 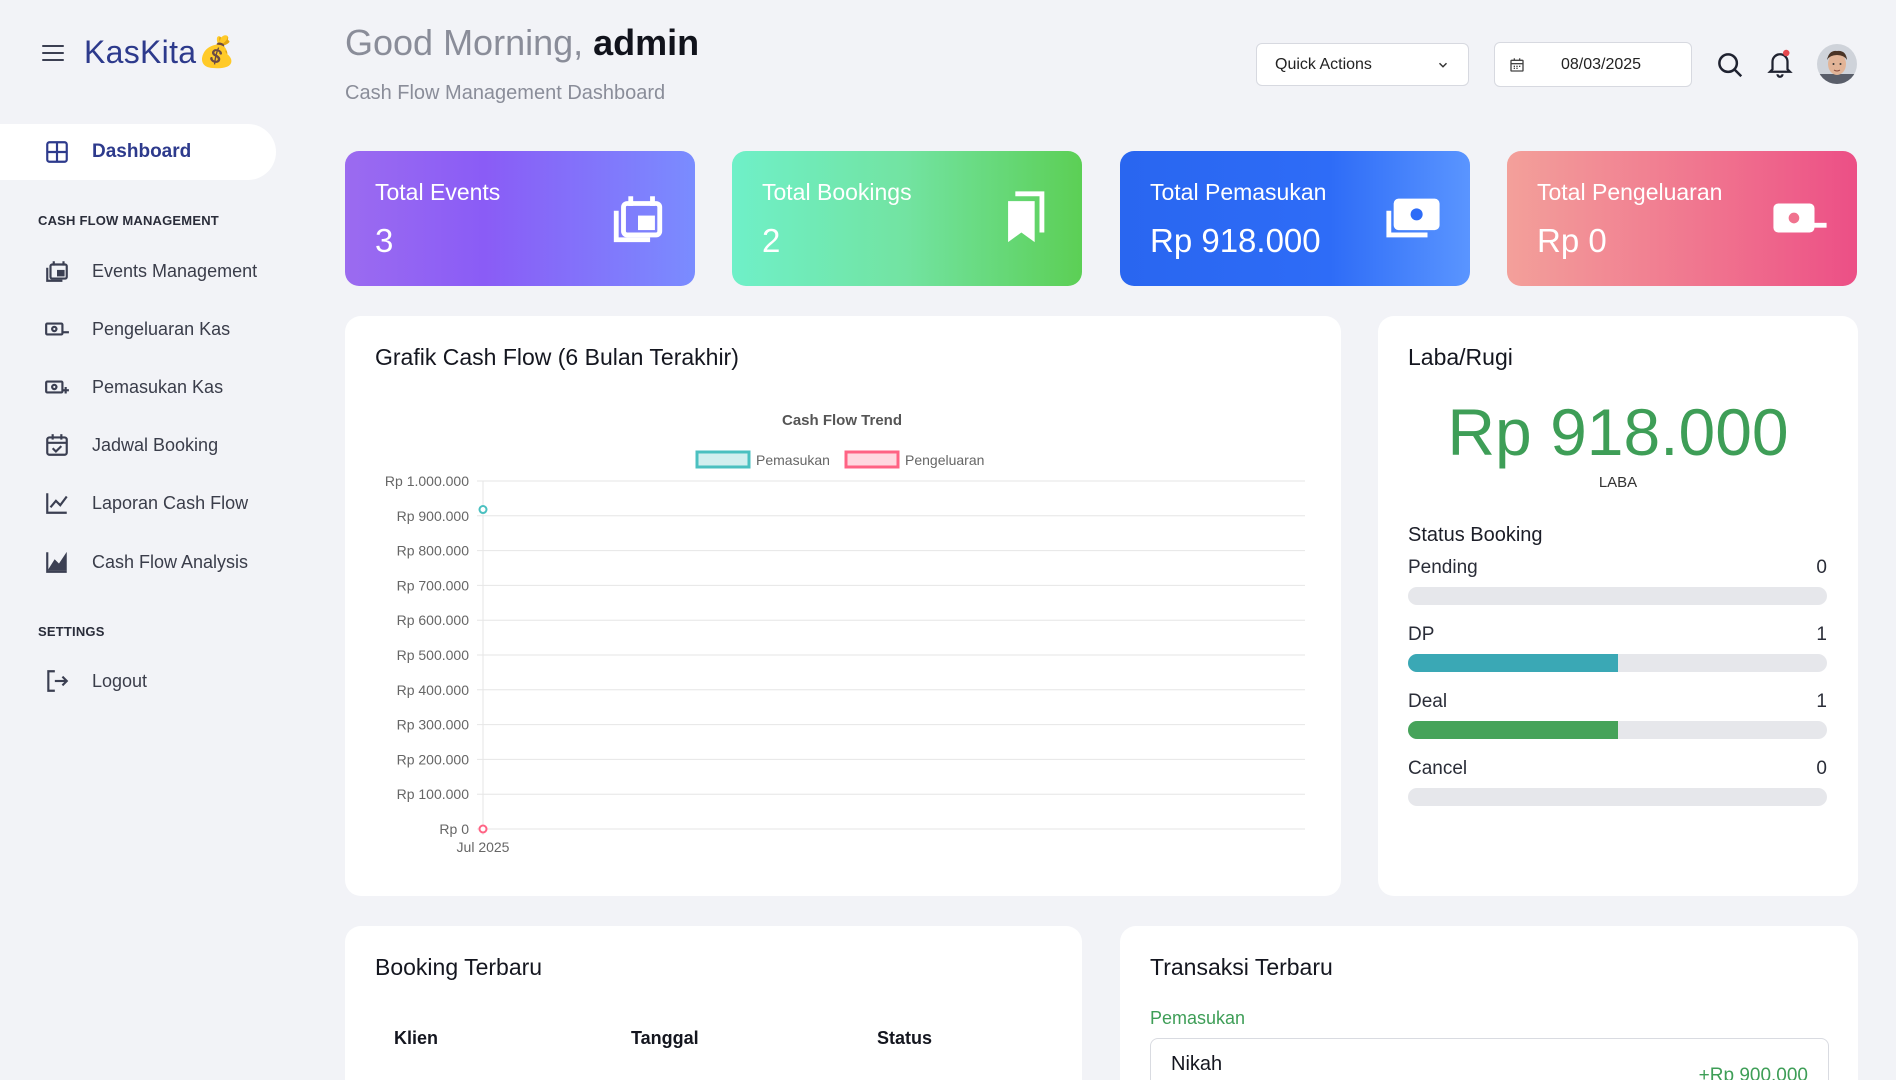 What do you see at coordinates (217, 52) in the screenshot?
I see `money-bag-icon: 💰` at bounding box center [217, 52].